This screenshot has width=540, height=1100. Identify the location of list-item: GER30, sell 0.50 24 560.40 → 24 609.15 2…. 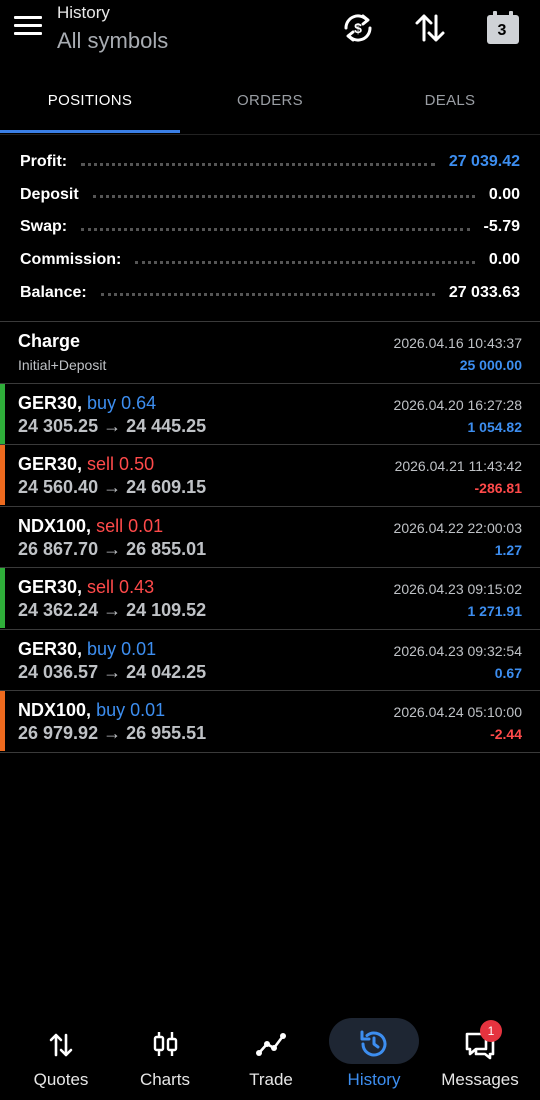
(270, 476).